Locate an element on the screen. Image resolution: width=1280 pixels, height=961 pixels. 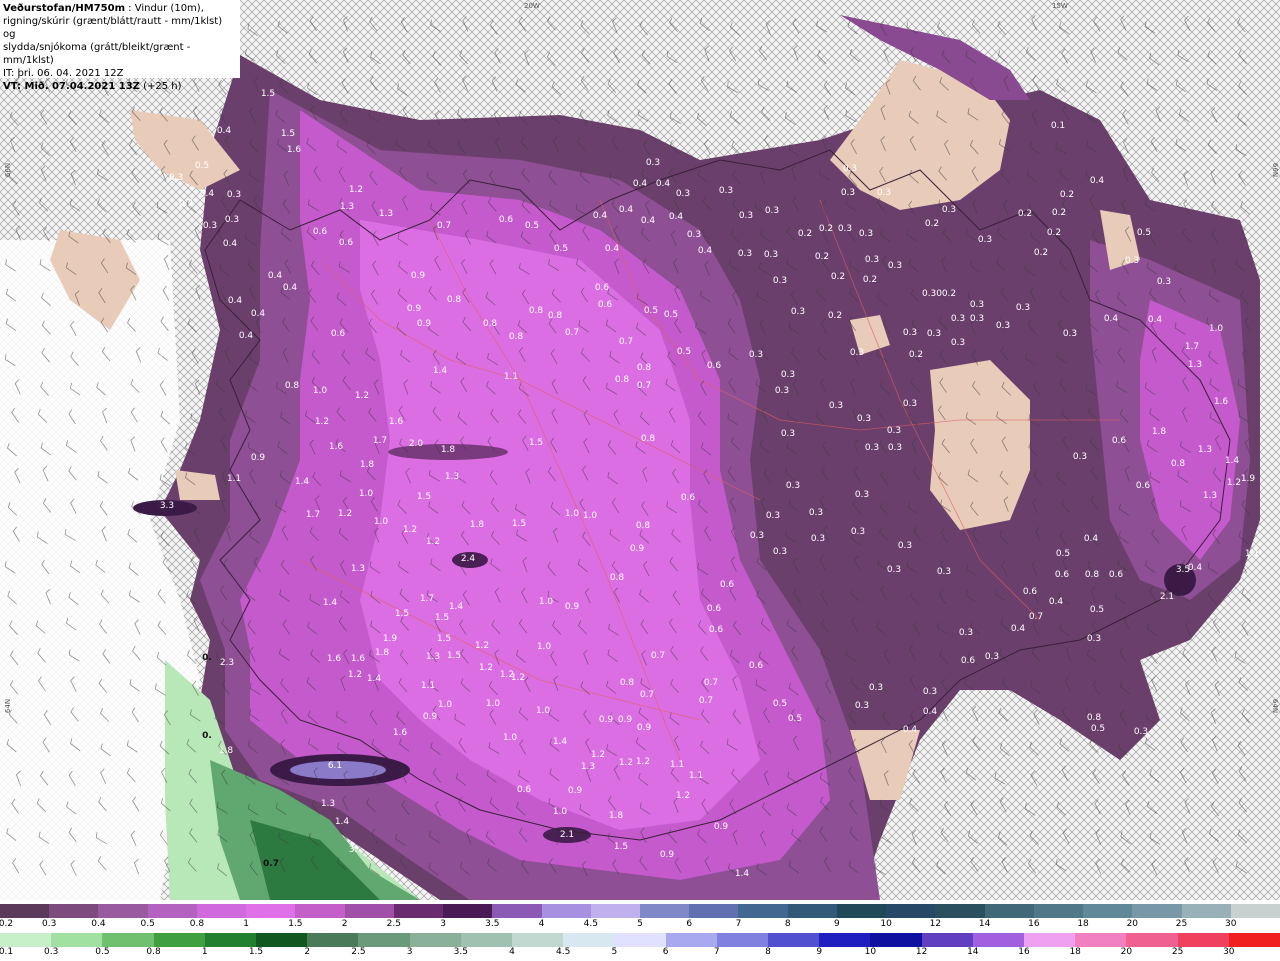
legend-label: 3.5 is located at coordinates (460, 952).